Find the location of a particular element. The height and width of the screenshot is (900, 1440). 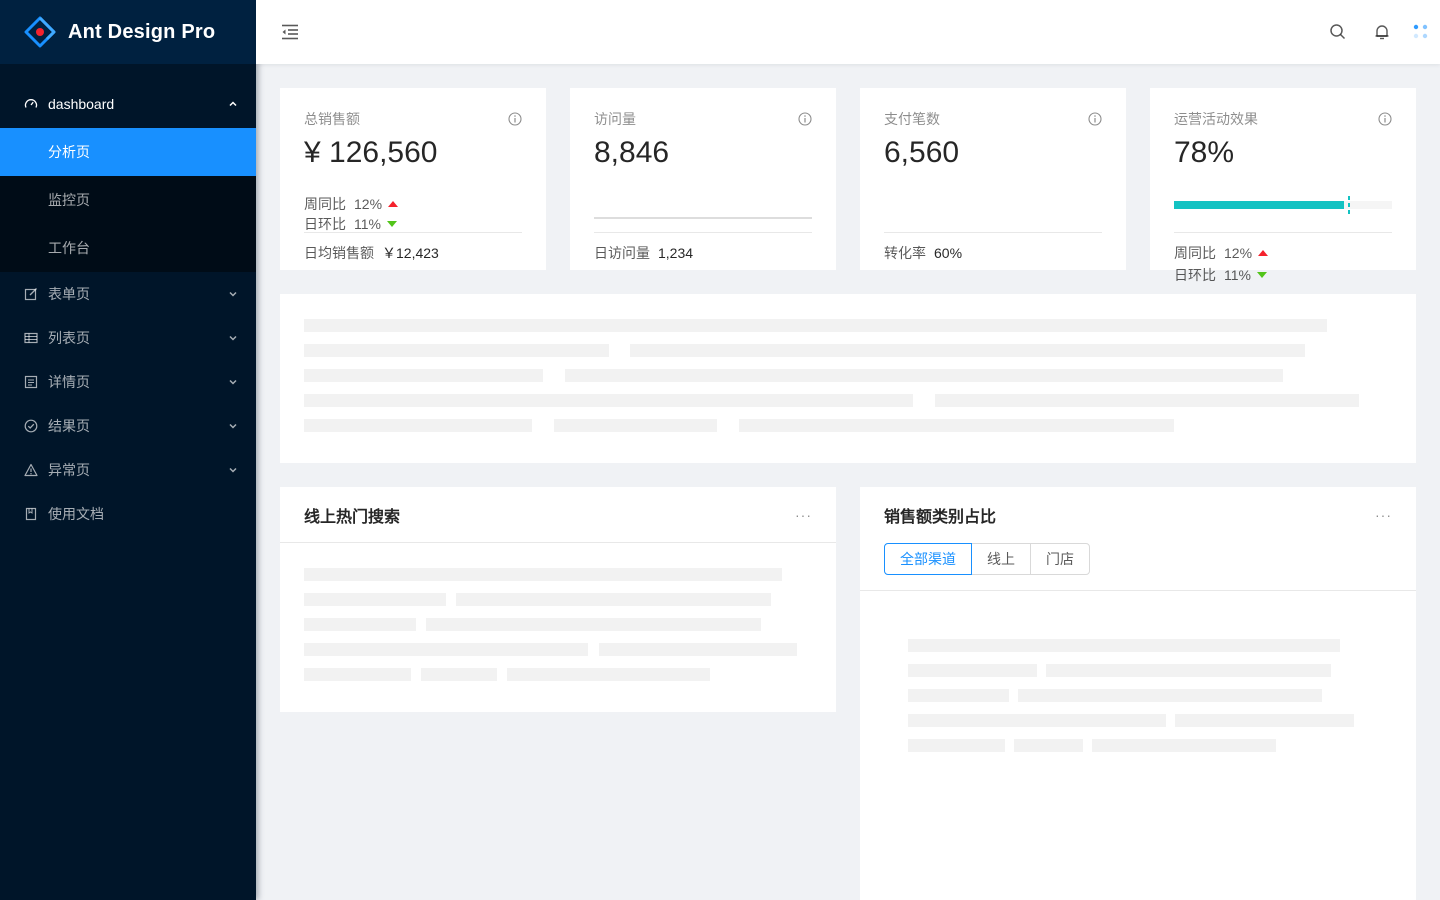

operations-title: 运营活动效果 is located at coordinates (1216, 119).